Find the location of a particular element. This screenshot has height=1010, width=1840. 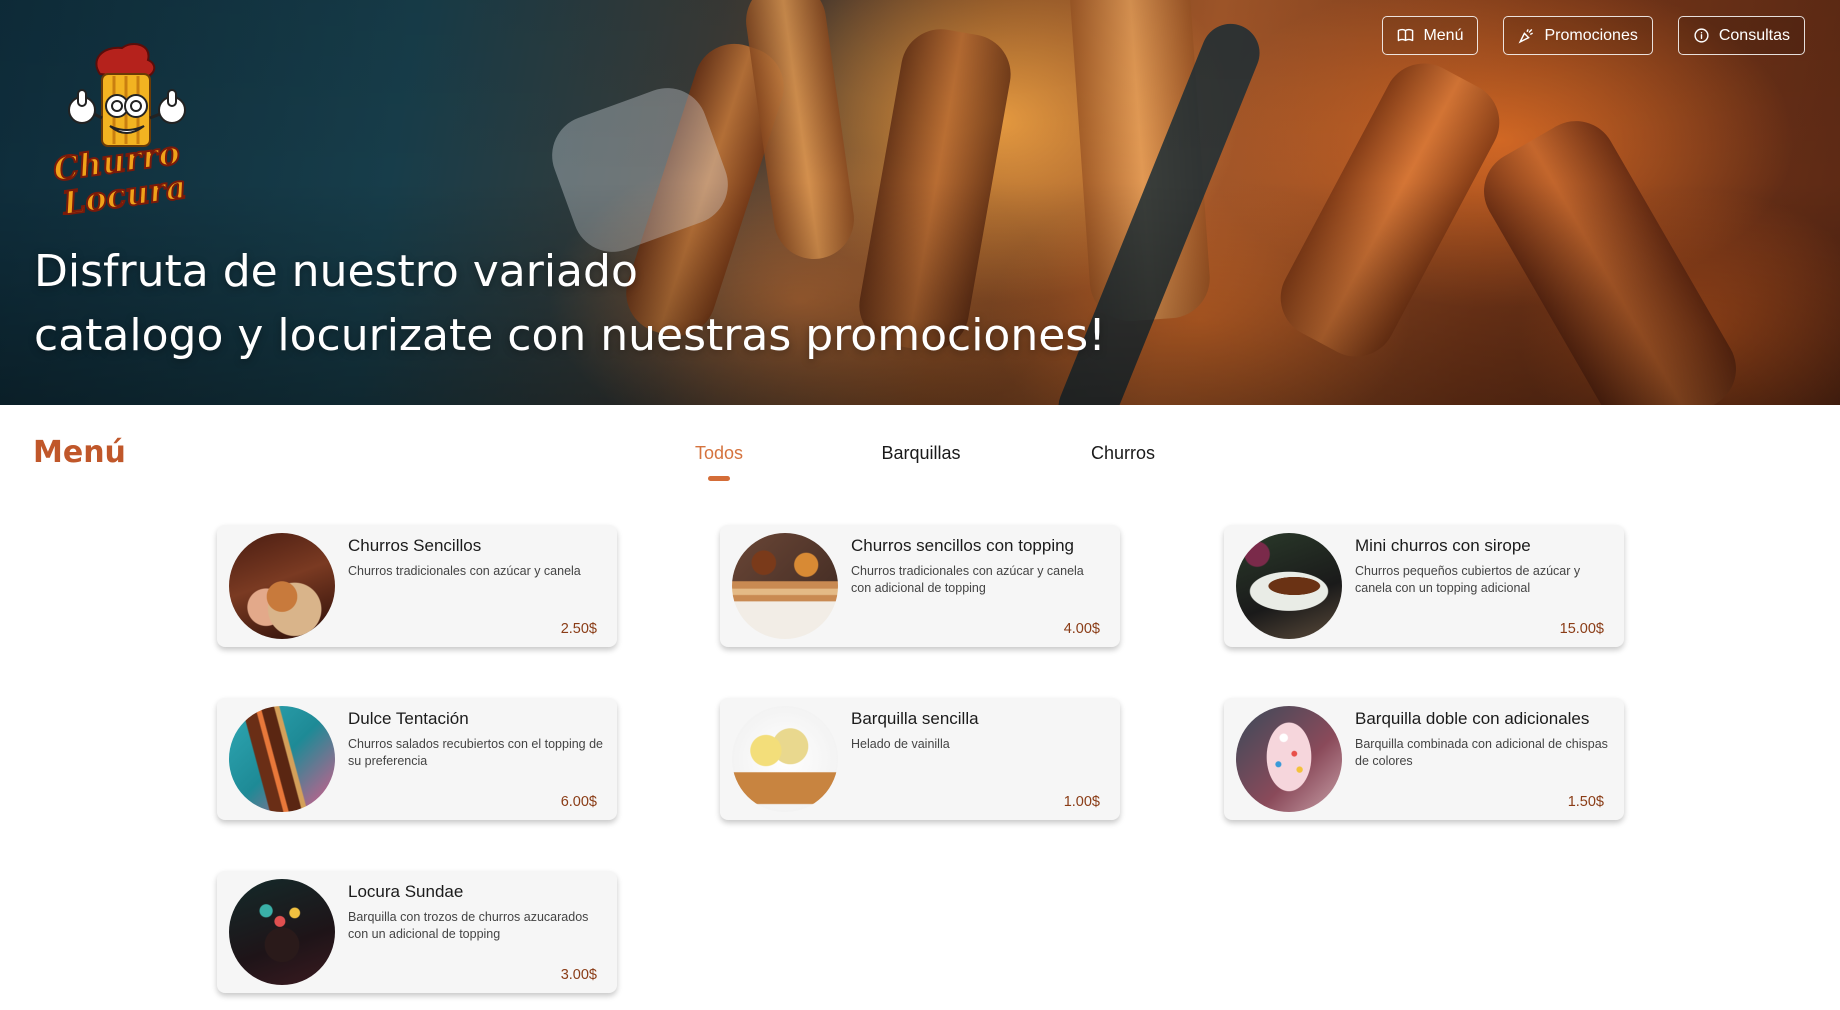

menu-section-header: Menú Todos Barquillas Churros is located at coordinates (920, 455).